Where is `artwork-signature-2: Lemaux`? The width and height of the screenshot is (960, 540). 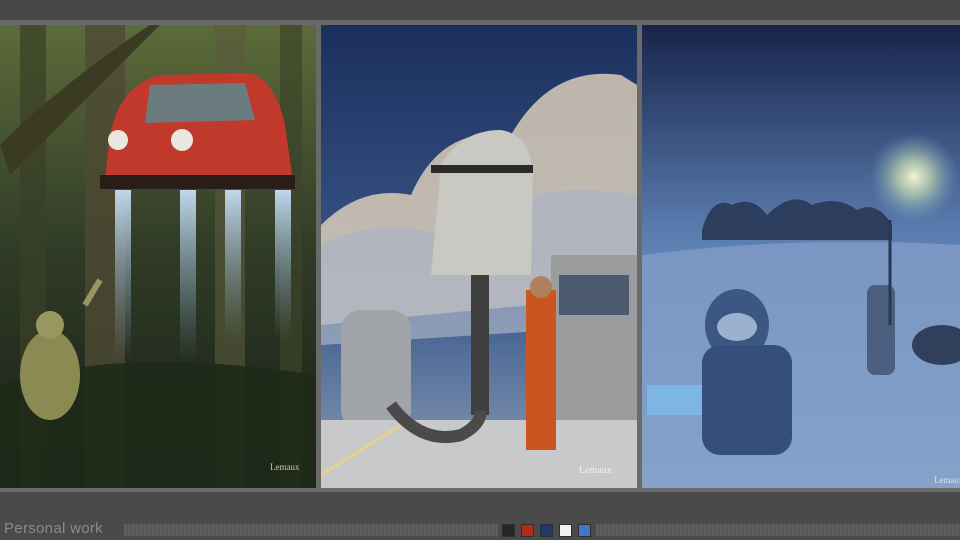
artwork-signature-2: Lemaux is located at coordinates (595, 470).